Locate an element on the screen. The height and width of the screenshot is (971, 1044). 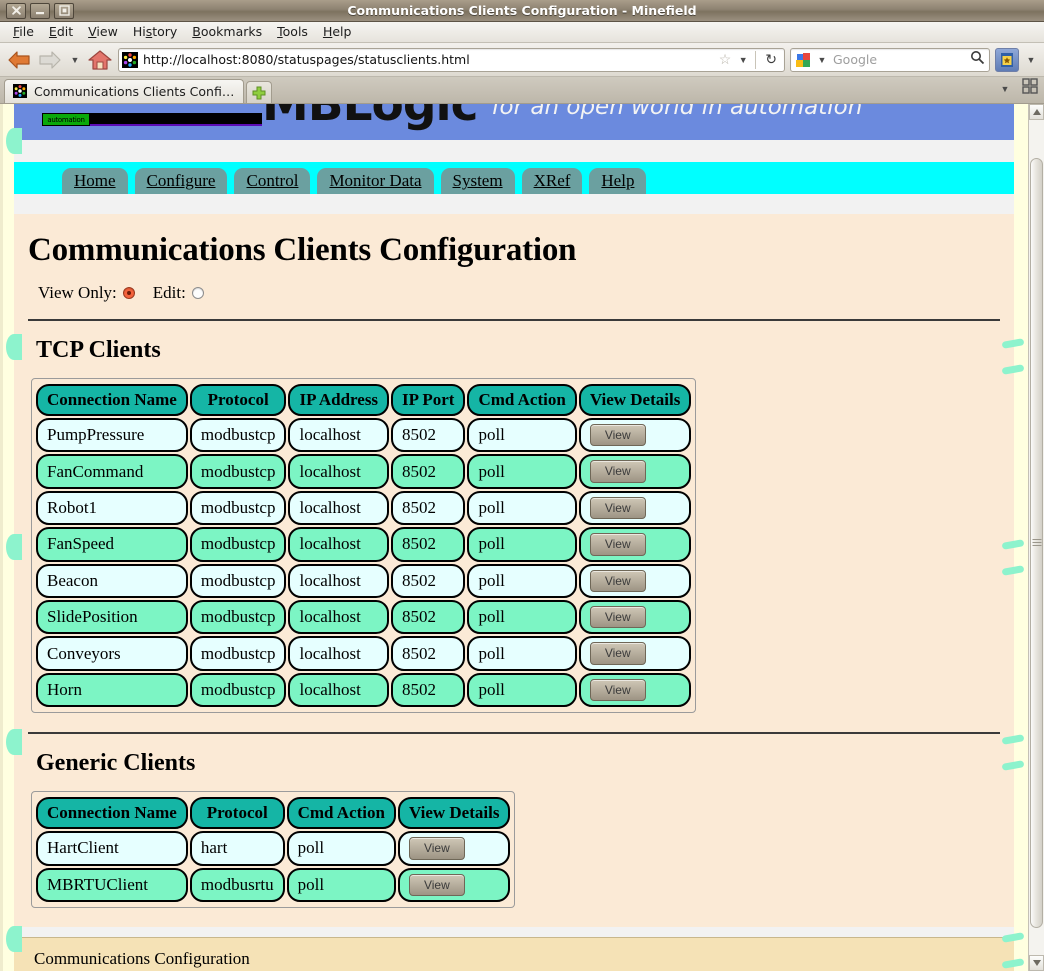
left-page-edge is located at coordinates (1, 537).